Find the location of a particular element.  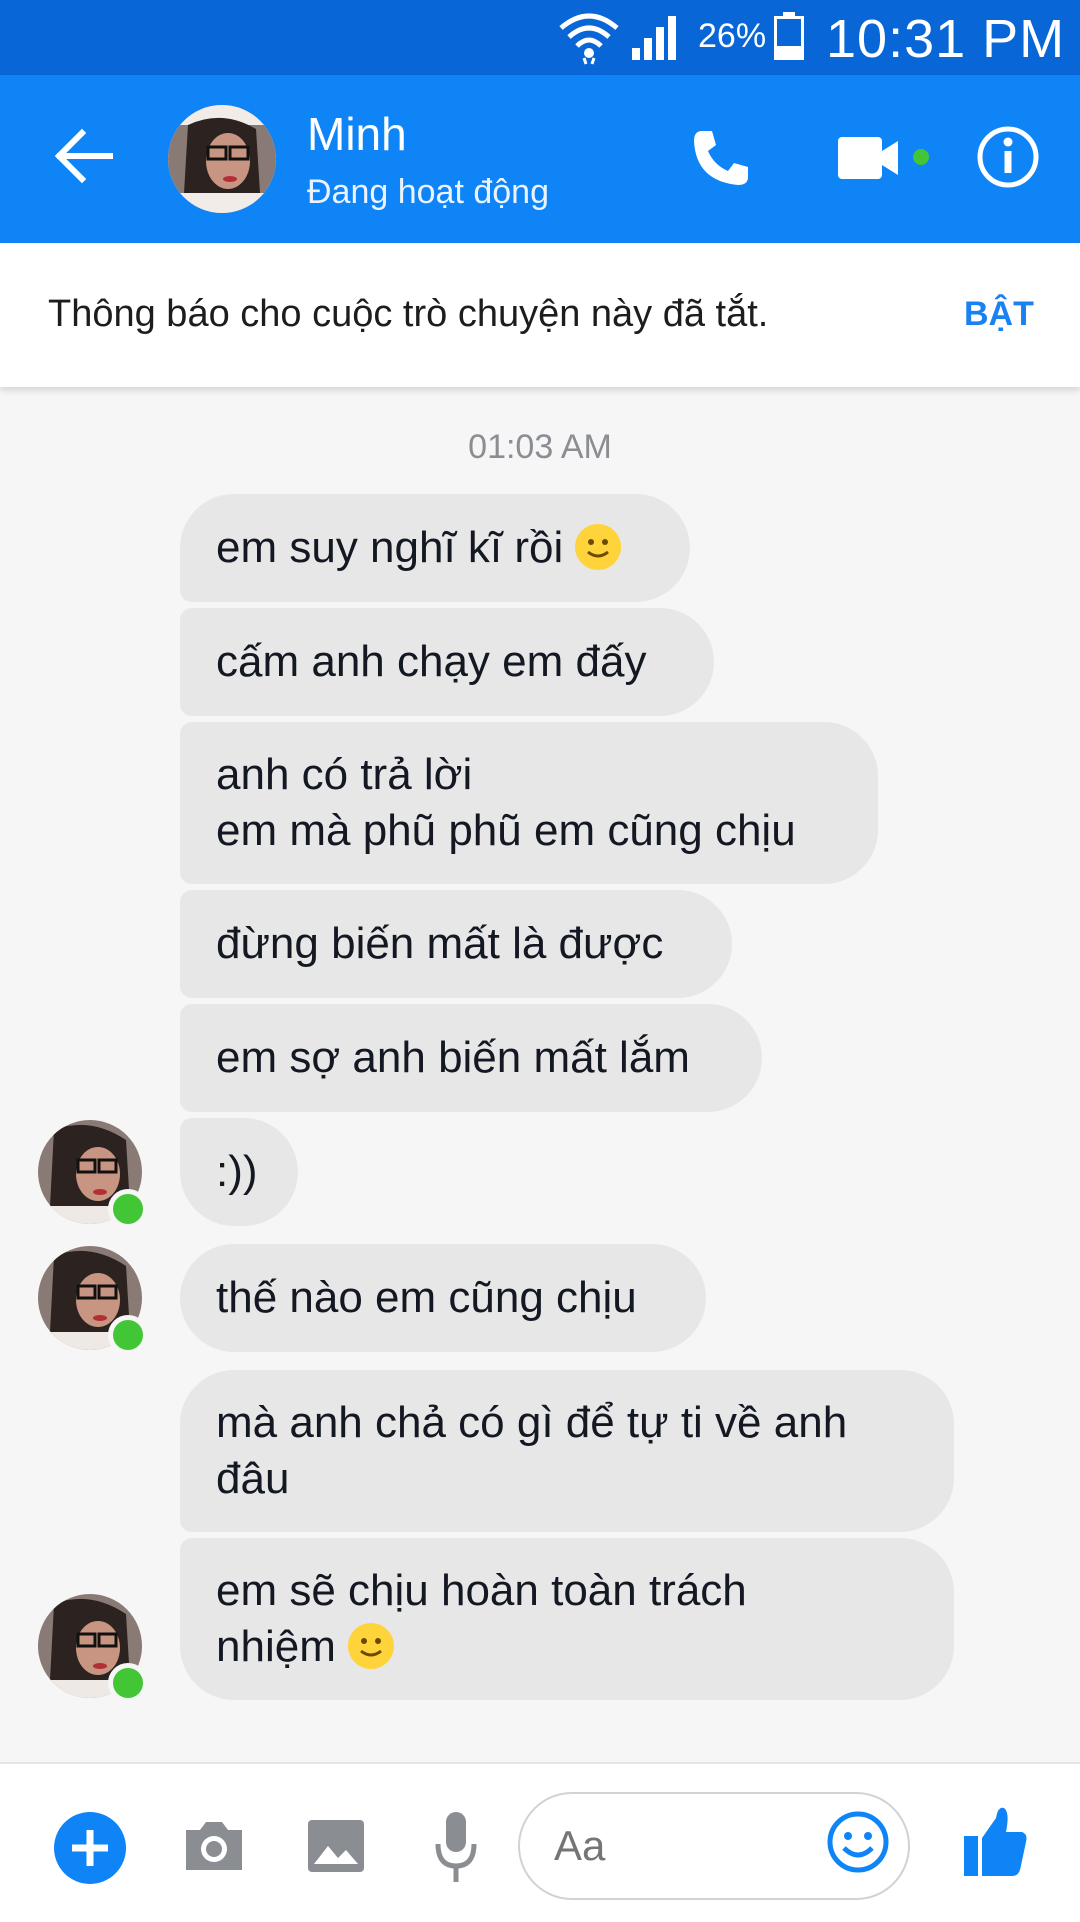

signal-icon is located at coordinates (654, 38).